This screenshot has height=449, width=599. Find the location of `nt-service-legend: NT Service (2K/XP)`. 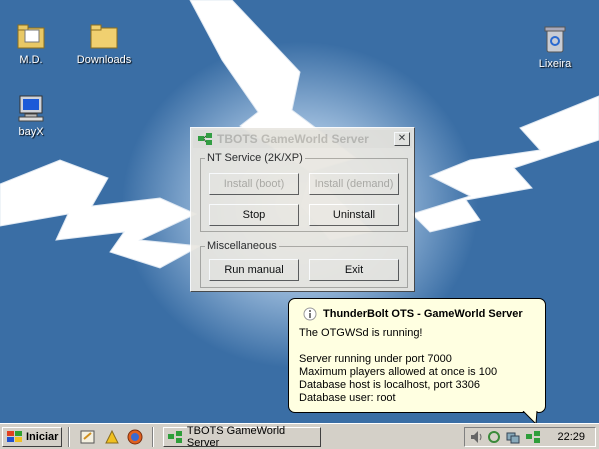

nt-service-legend: NT Service (2K/XP) is located at coordinates (255, 158).